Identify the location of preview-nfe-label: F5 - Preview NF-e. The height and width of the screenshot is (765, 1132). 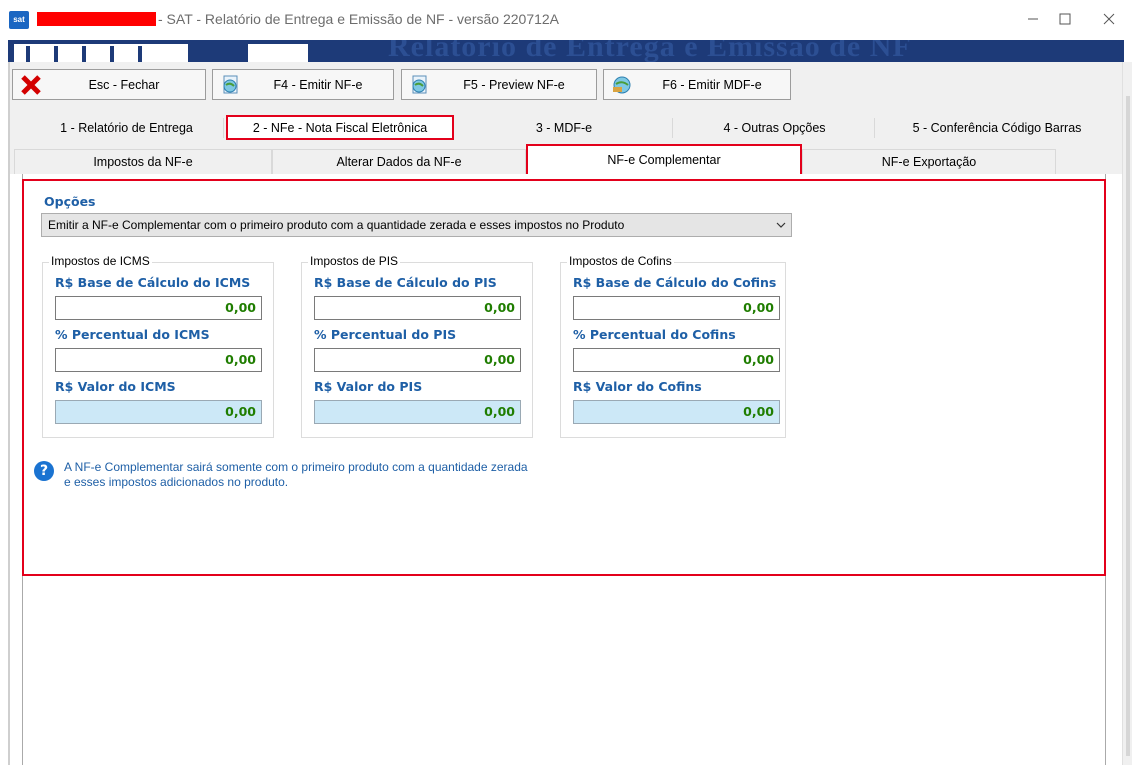
(514, 84).